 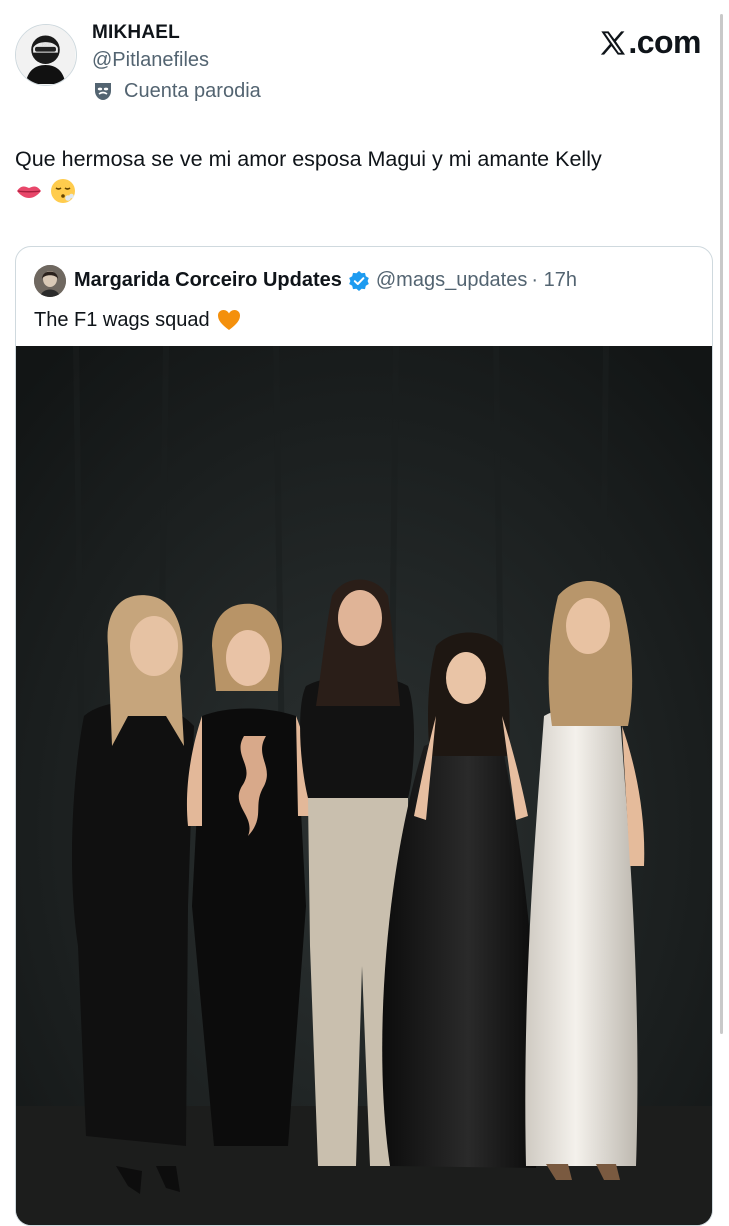 I want to click on parody-label: Cuenta parodia, so click(x=176, y=91).